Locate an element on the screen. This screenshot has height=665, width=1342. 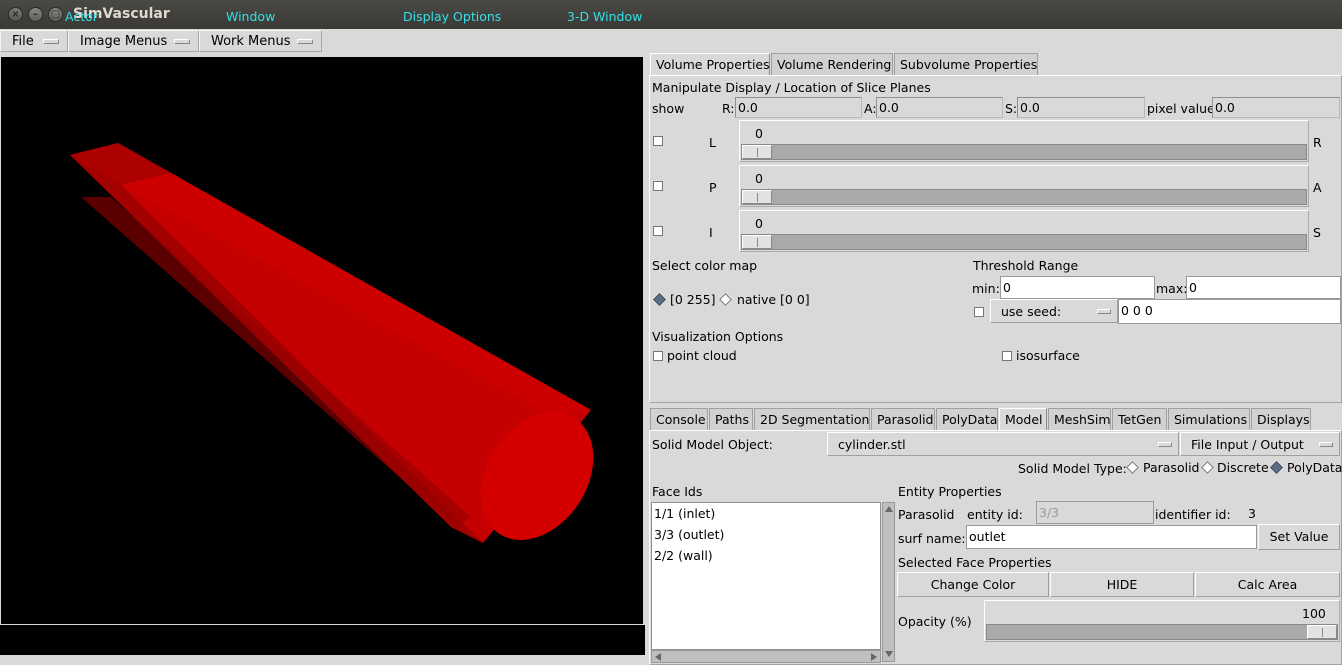
entity-properties-title: Entity Properties is located at coordinates (950, 491).